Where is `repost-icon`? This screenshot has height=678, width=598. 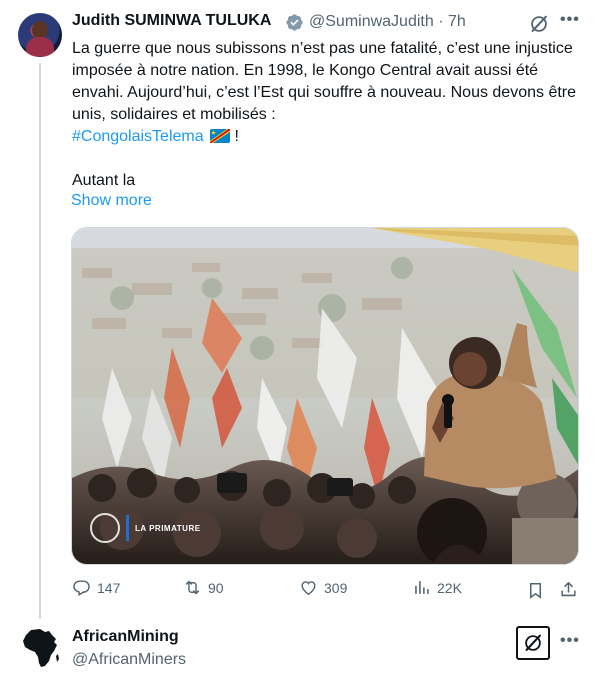
repost-icon is located at coordinates (192, 587).